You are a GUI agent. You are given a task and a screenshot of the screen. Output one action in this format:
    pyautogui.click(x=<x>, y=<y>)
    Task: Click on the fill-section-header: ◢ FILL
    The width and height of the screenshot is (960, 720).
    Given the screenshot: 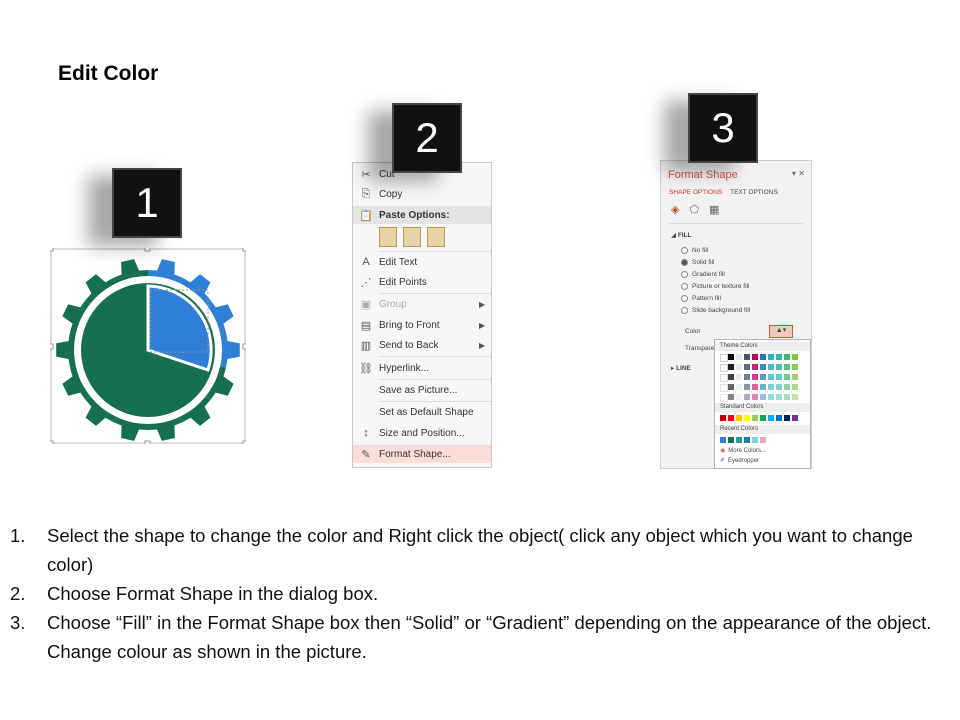 What is the action you would take?
    pyautogui.click(x=681, y=235)
    